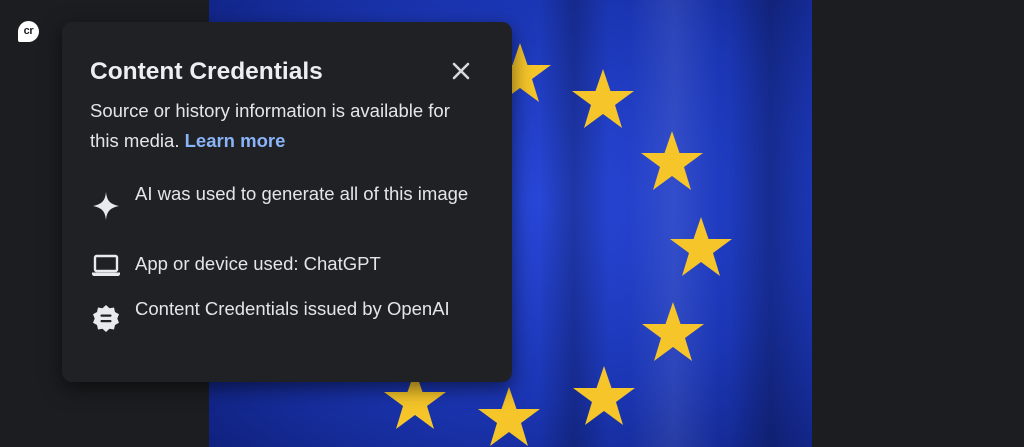 The image size is (1024, 447). Describe the element at coordinates (107, 266) in the screenshot. I see `laptop-icon` at that location.